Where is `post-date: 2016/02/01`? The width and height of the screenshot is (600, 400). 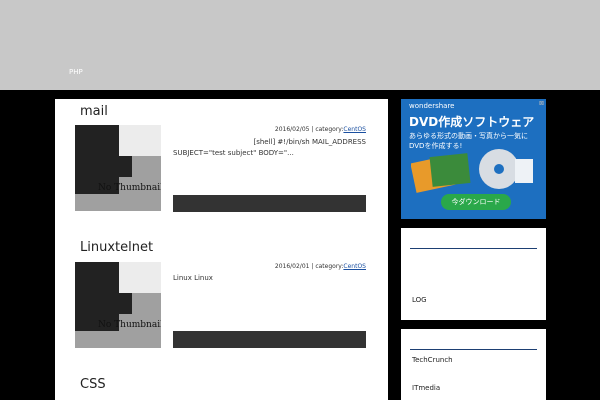
post-date: 2016/02/01 is located at coordinates (292, 266).